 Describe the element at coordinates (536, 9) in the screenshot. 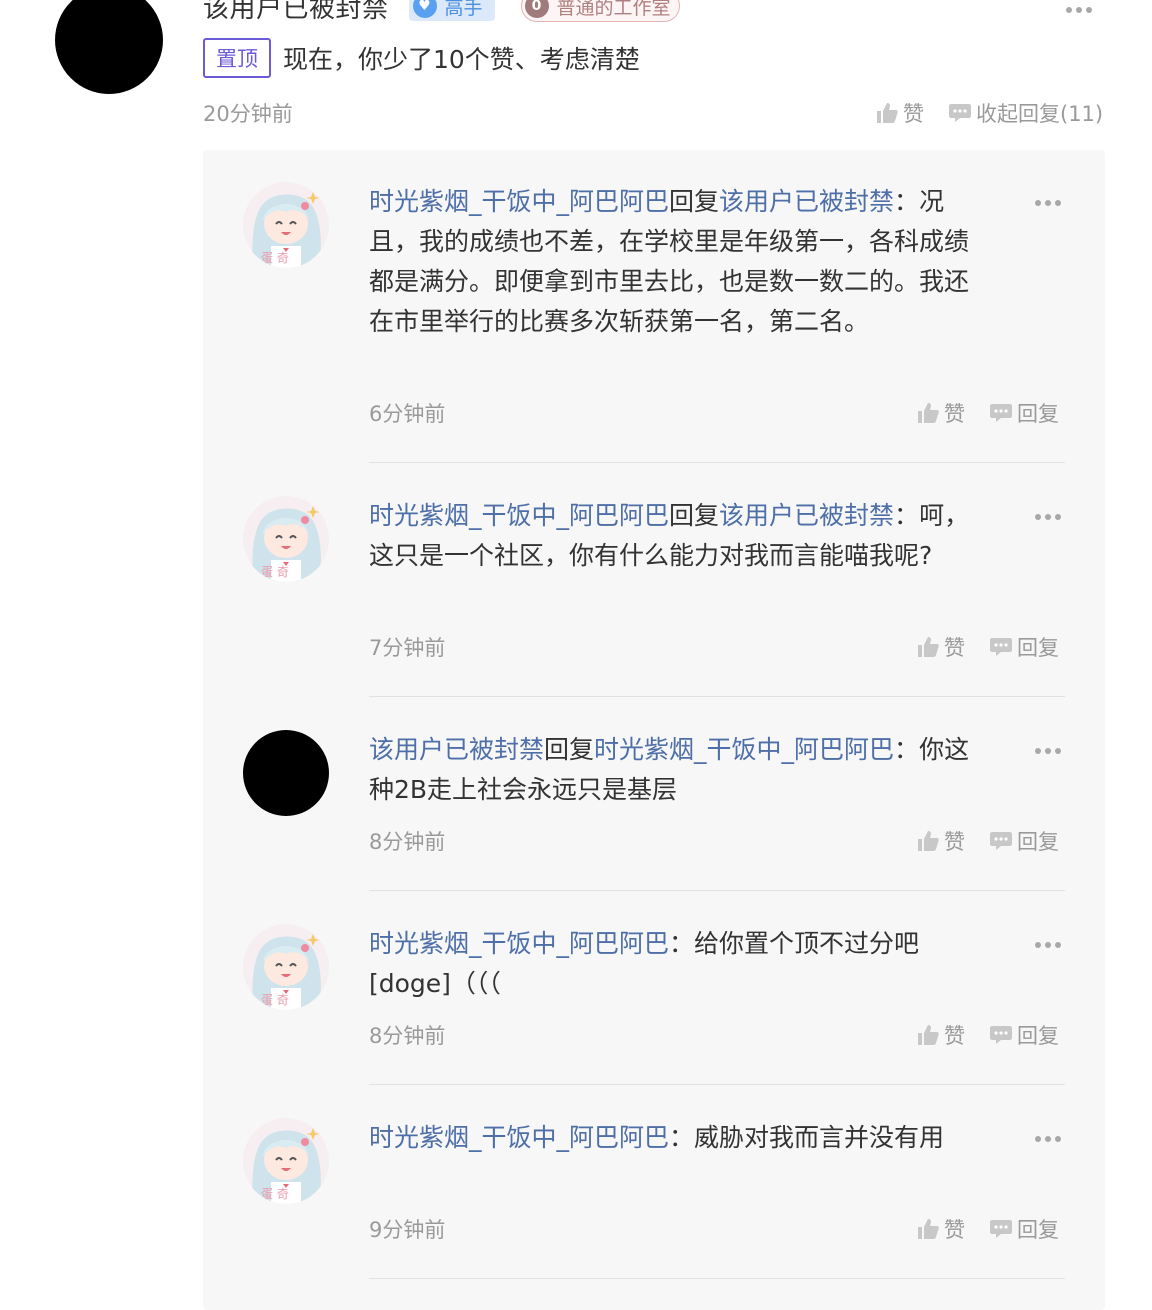

I see `studio-count: 0` at that location.